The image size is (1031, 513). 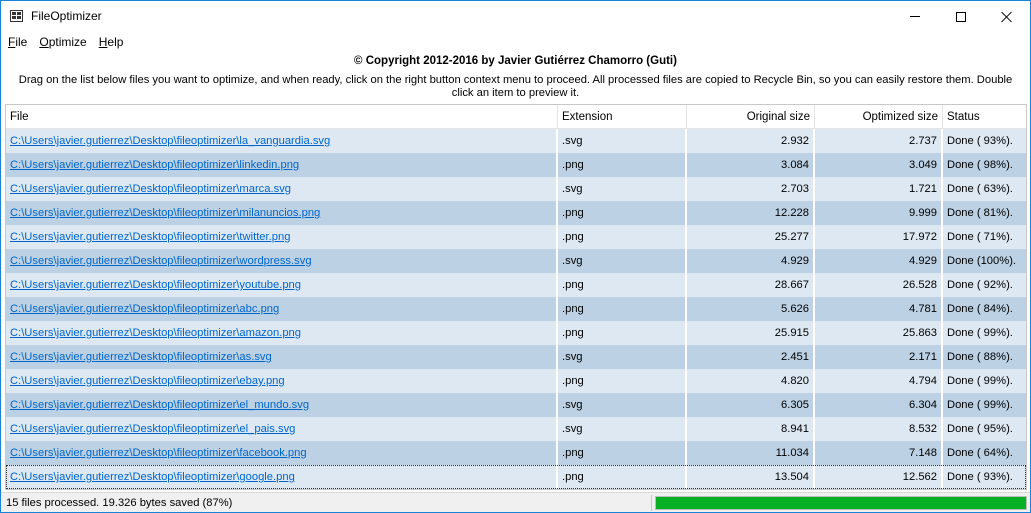 What do you see at coordinates (980, 309) in the screenshot?
I see `cell-status: Done ( 84%).` at bounding box center [980, 309].